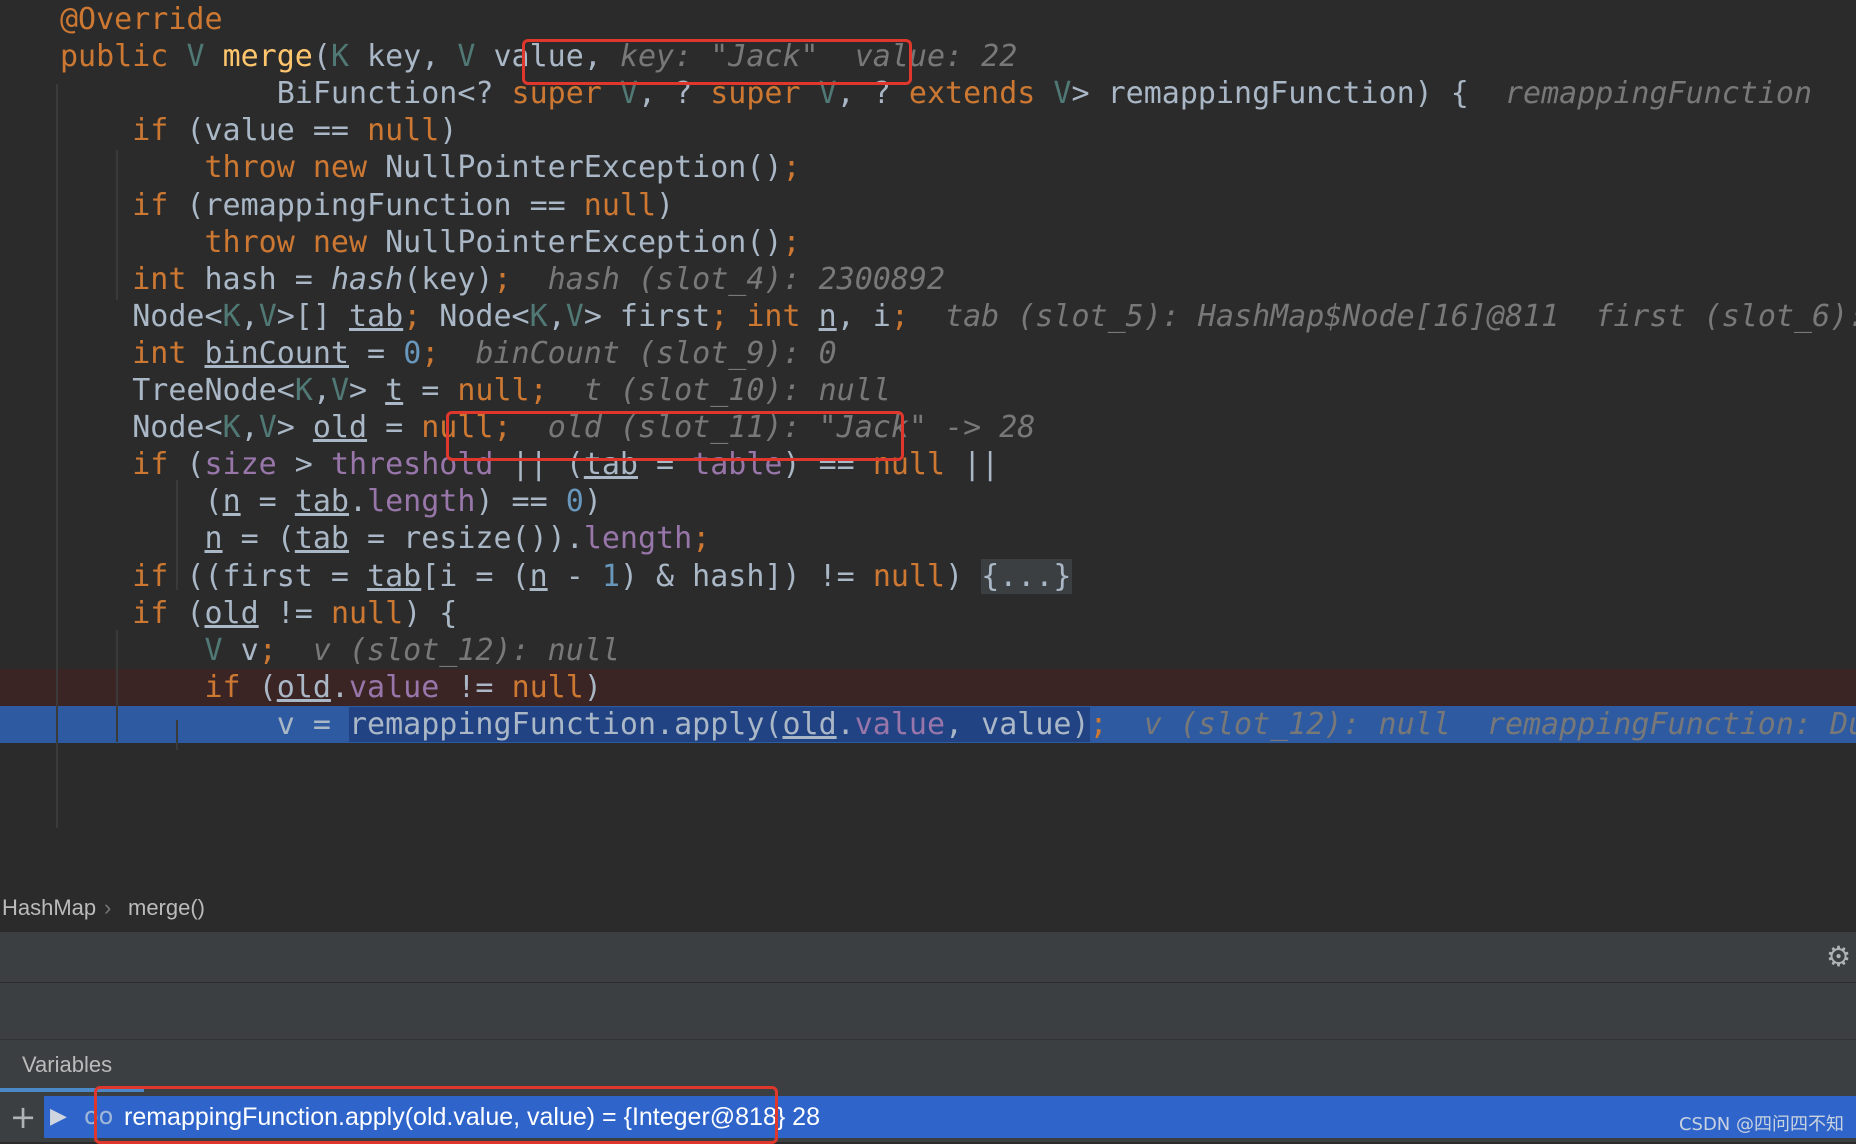 Image resolution: width=1856 pixels, height=1144 pixels. Describe the element at coordinates (99, 1116) in the screenshot. I see `watch-glasses-icon: oo` at that location.